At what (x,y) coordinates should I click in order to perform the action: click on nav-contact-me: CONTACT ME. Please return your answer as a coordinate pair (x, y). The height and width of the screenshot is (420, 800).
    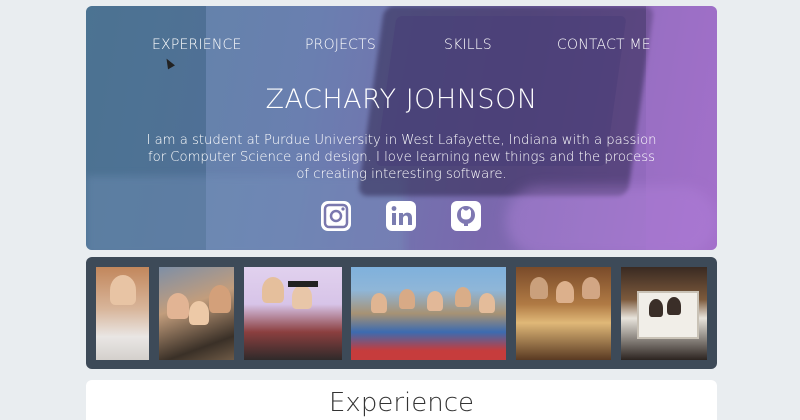
    Looking at the image, I should click on (604, 45).